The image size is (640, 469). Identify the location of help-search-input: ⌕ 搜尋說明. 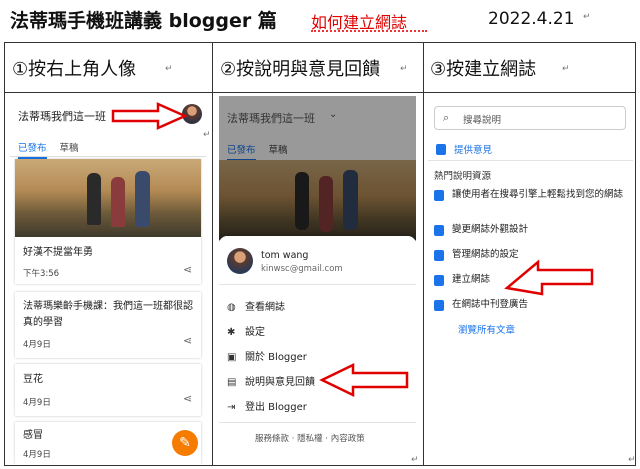
(530, 118).